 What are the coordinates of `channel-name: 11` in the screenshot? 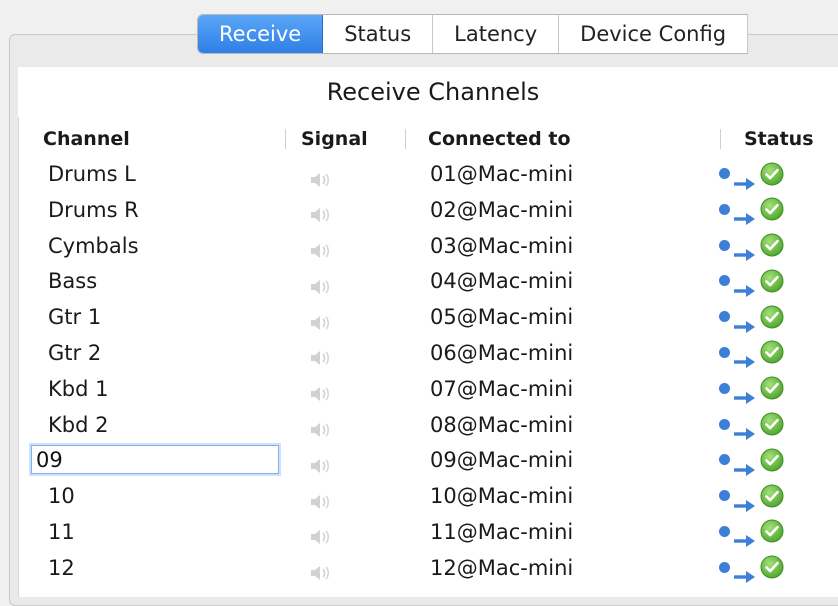 It's located at (61, 533).